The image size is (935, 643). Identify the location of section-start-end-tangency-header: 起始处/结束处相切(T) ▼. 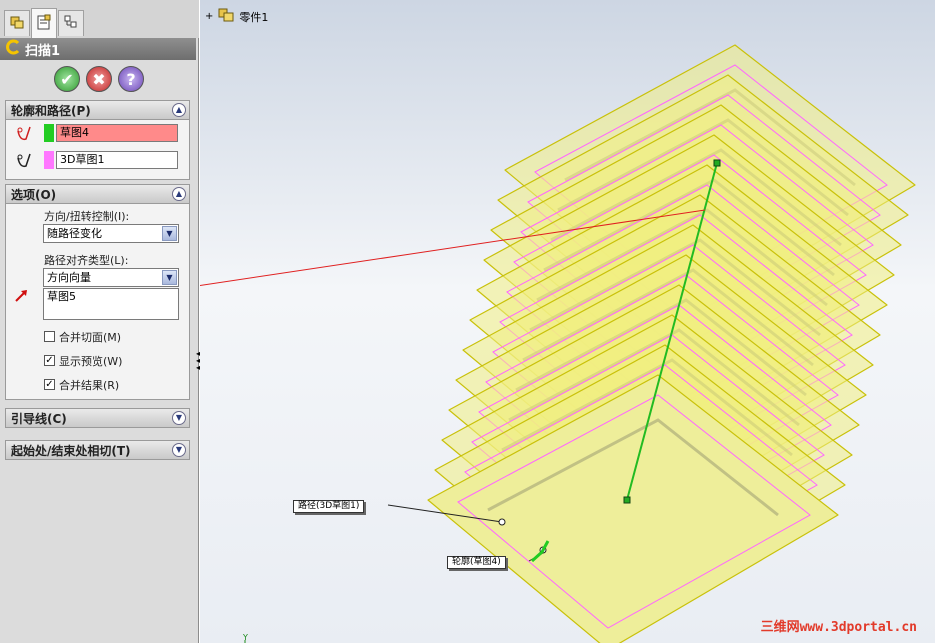
(97, 450).